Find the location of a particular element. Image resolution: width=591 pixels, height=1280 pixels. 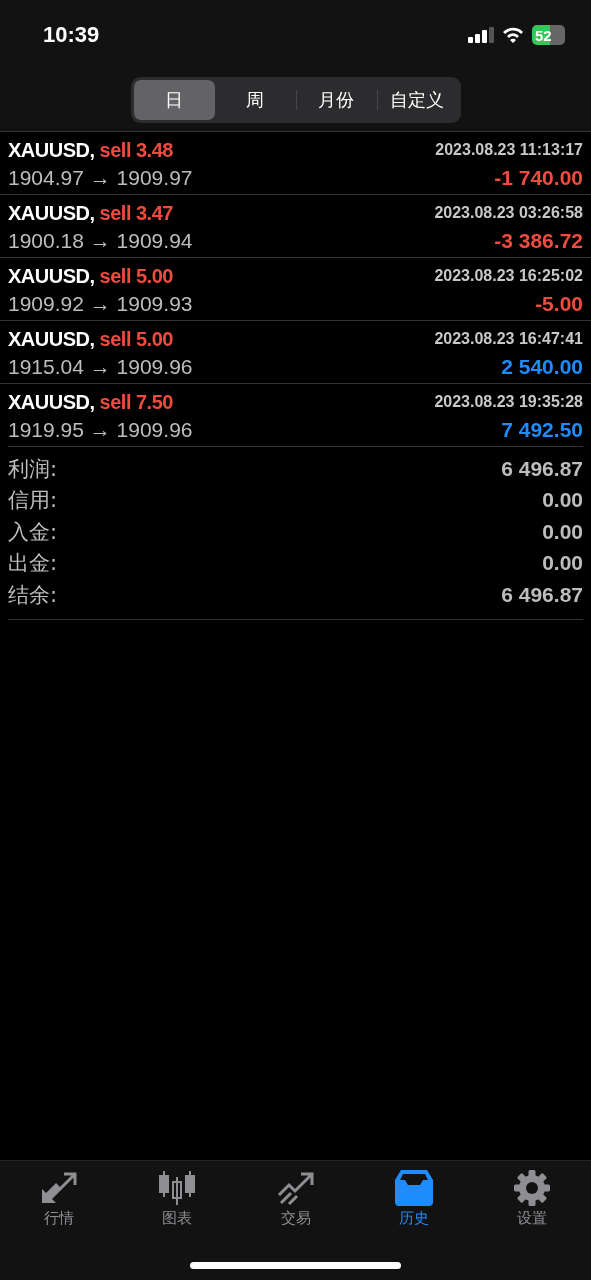

wifi-icon is located at coordinates (513, 35).